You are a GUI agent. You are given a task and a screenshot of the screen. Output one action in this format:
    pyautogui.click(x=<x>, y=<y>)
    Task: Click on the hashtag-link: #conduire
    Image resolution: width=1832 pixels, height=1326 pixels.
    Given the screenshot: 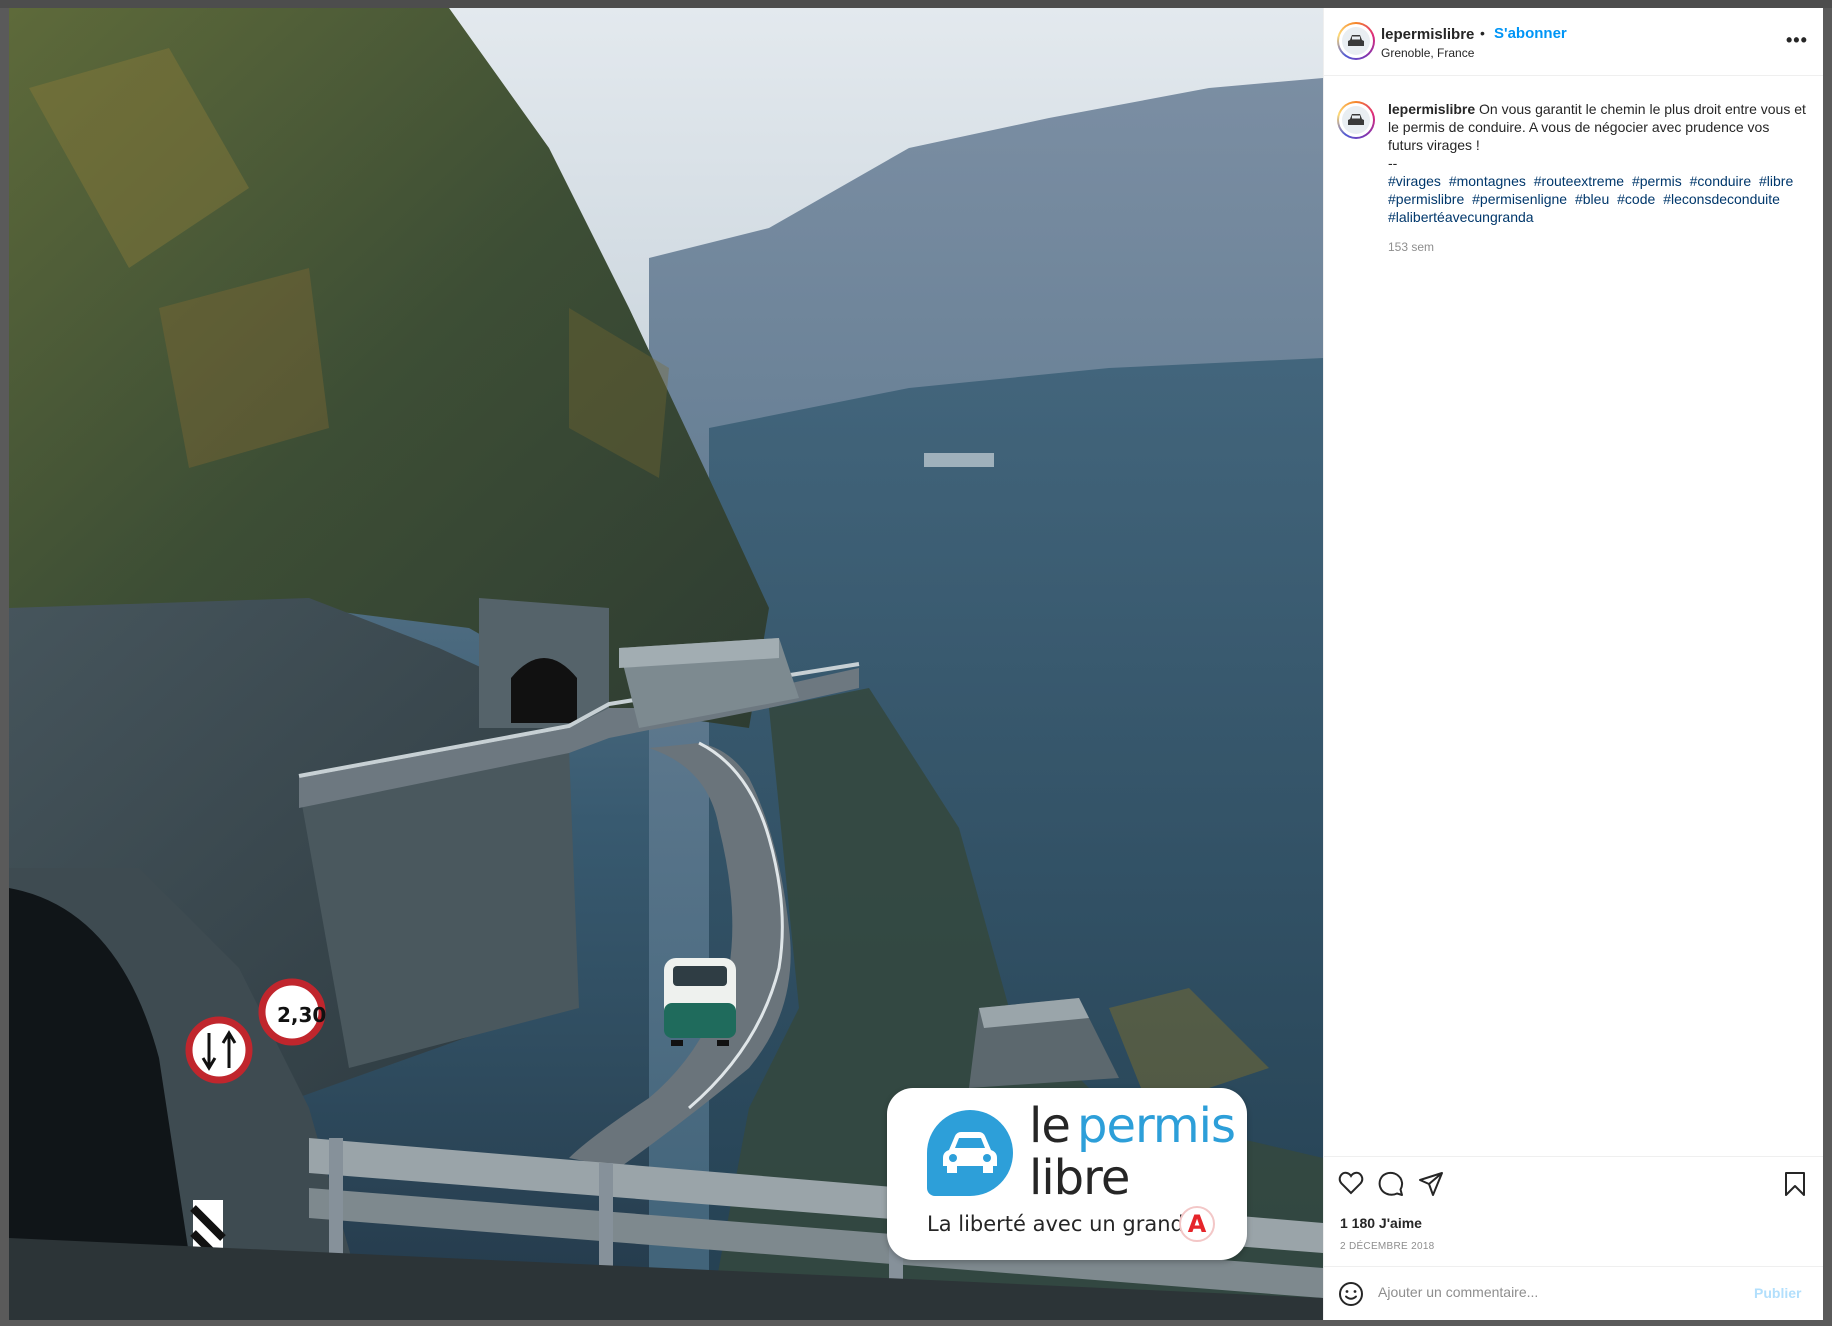 What is the action you would take?
    pyautogui.click(x=1721, y=181)
    